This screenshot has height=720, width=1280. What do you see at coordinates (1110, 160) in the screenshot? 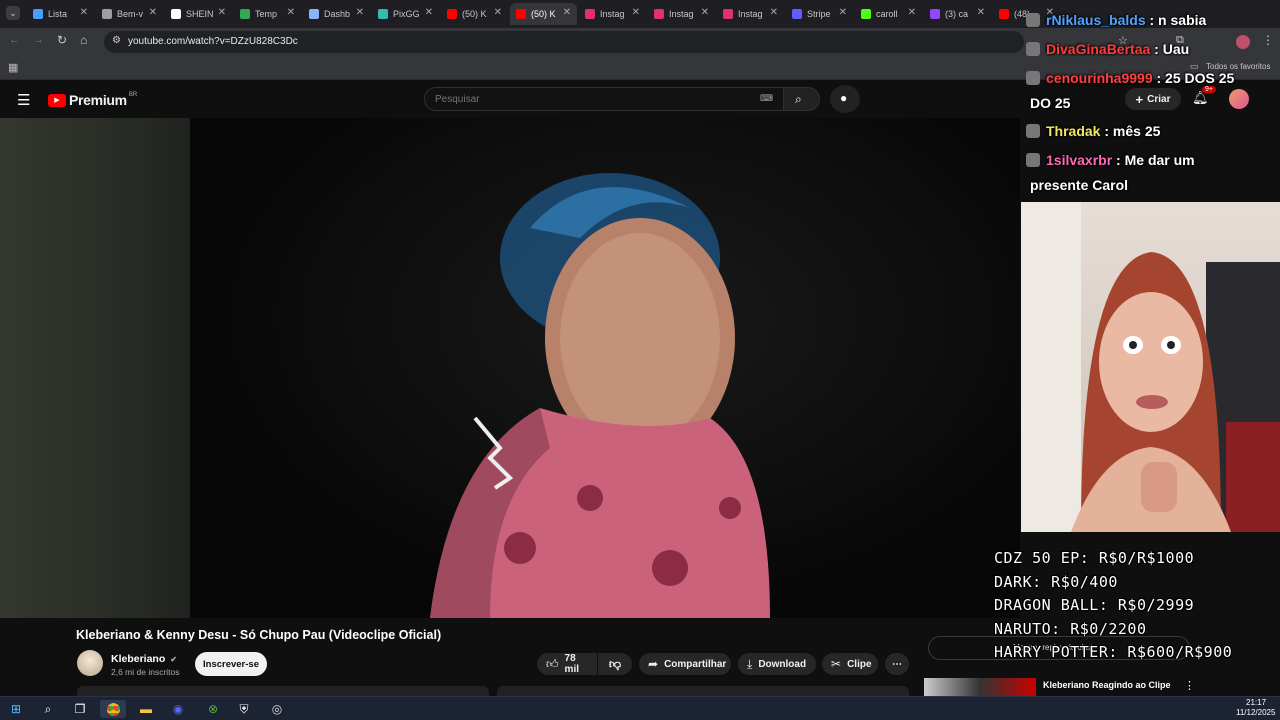
I see `chat-message: 1silvaxrbr : Me dar um` at bounding box center [1110, 160].